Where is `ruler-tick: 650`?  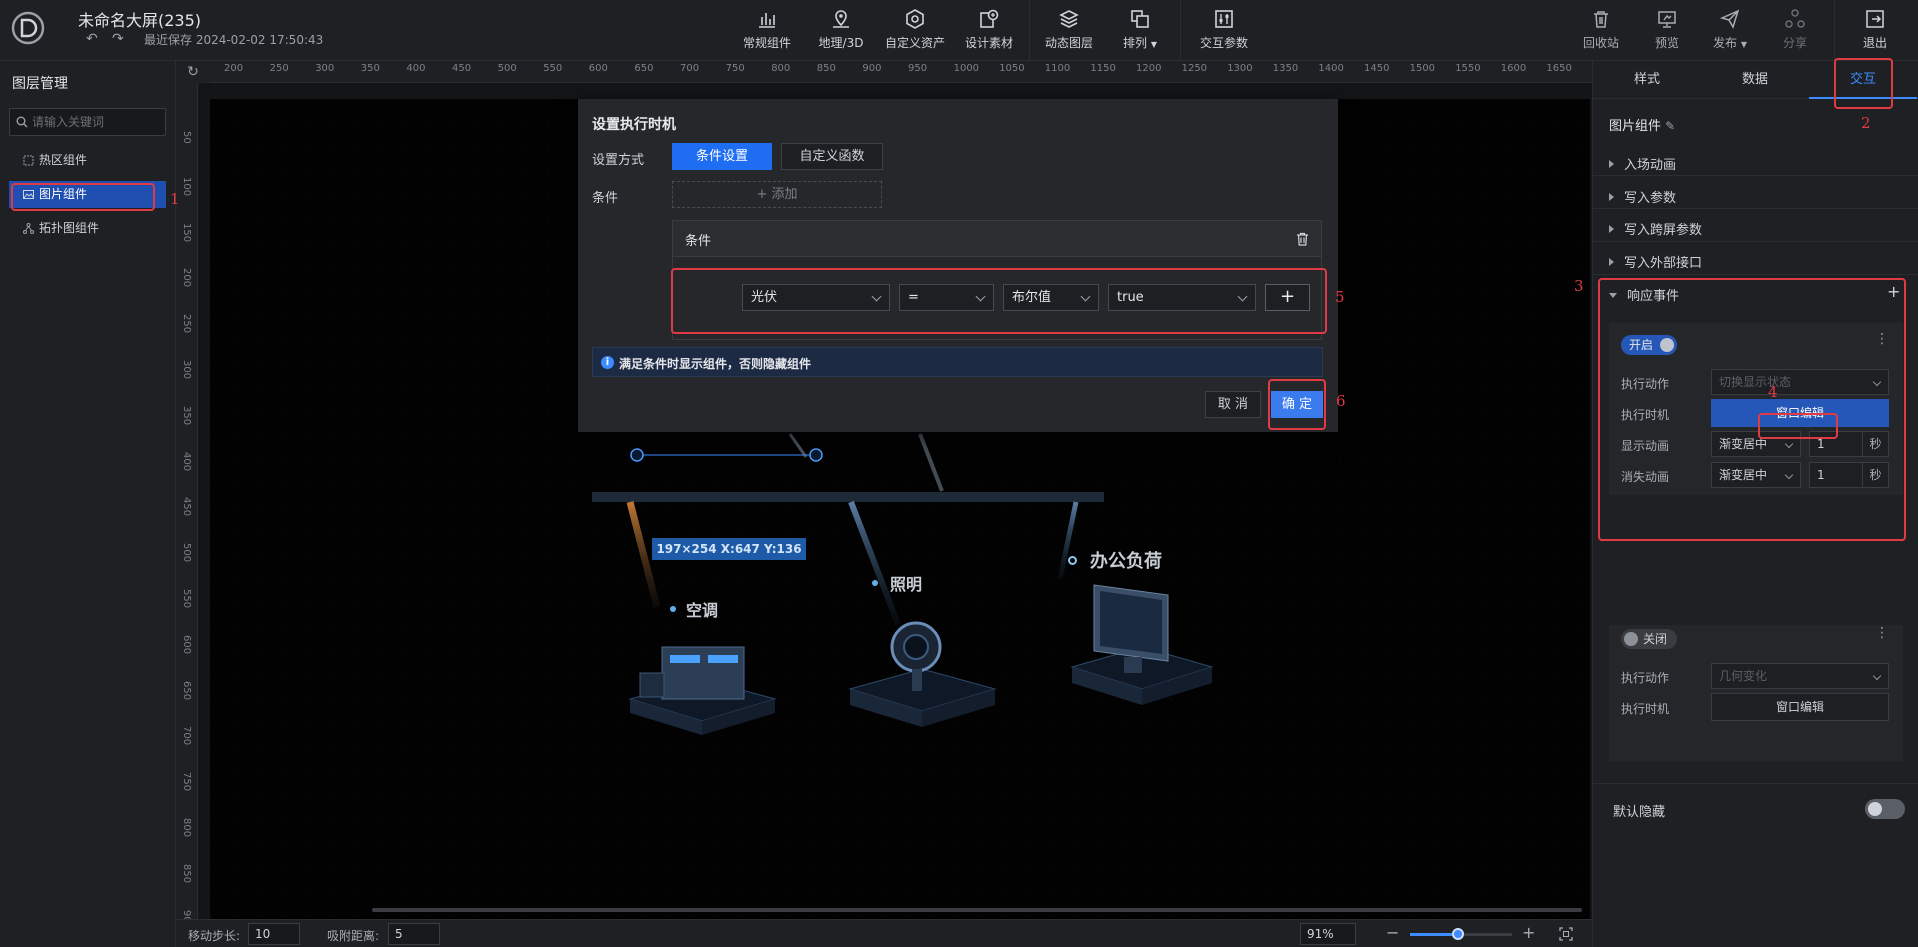 ruler-tick: 650 is located at coordinates (186, 690).